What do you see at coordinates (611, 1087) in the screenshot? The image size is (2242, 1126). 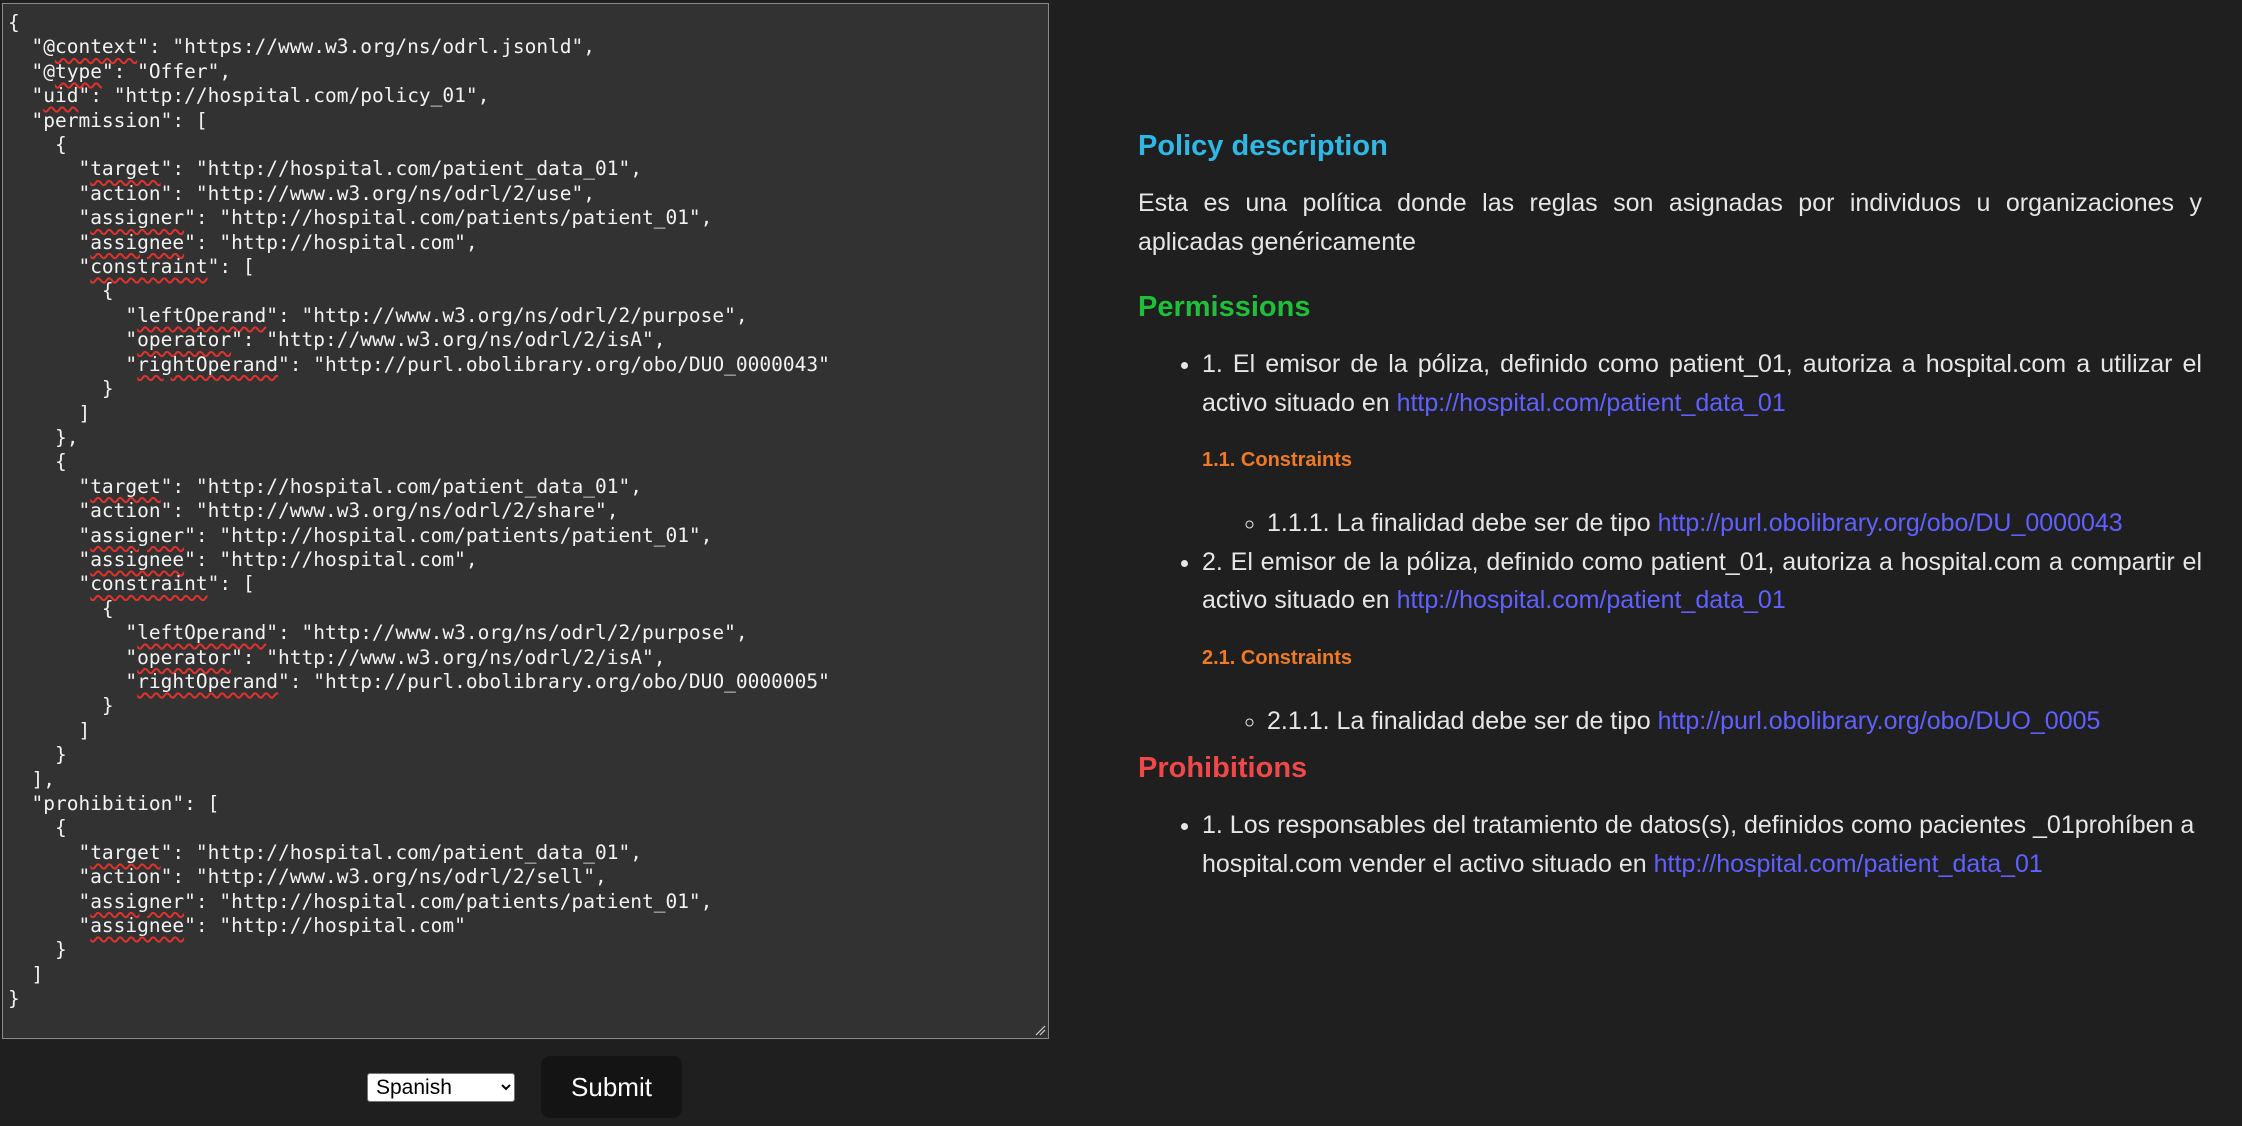 I see `submit-button: Submit` at bounding box center [611, 1087].